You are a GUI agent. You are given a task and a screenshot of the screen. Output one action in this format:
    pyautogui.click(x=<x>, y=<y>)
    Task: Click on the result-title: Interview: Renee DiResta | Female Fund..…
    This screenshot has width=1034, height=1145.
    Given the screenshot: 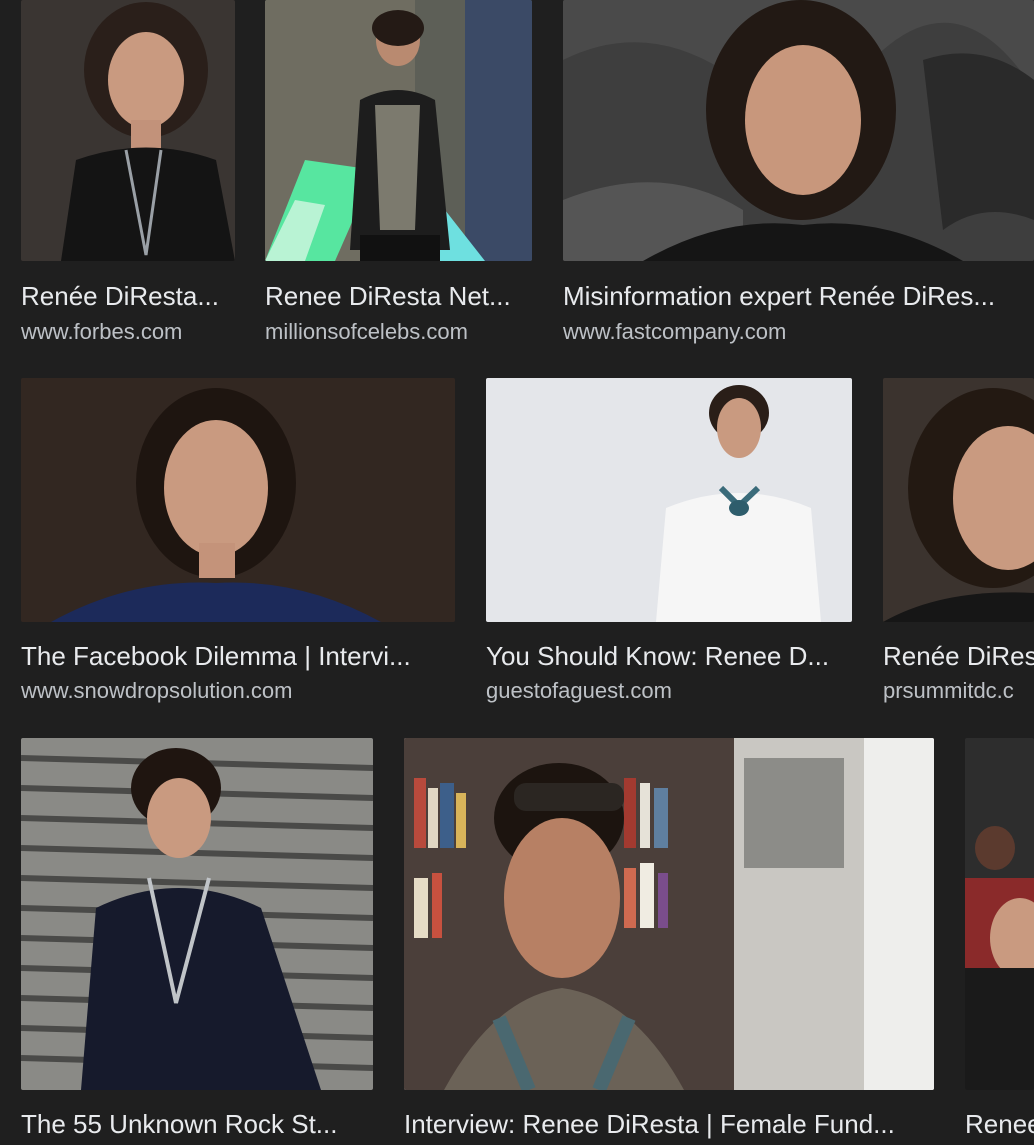 What is the action you would take?
    pyautogui.click(x=669, y=1124)
    